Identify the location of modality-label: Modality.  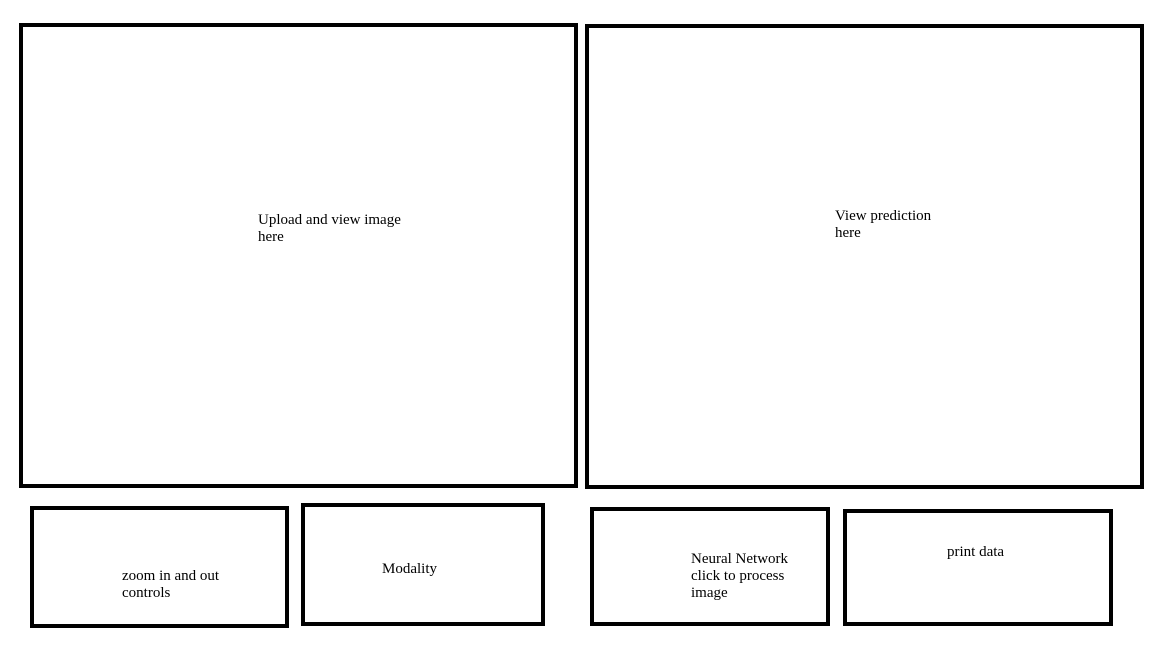
(409, 569).